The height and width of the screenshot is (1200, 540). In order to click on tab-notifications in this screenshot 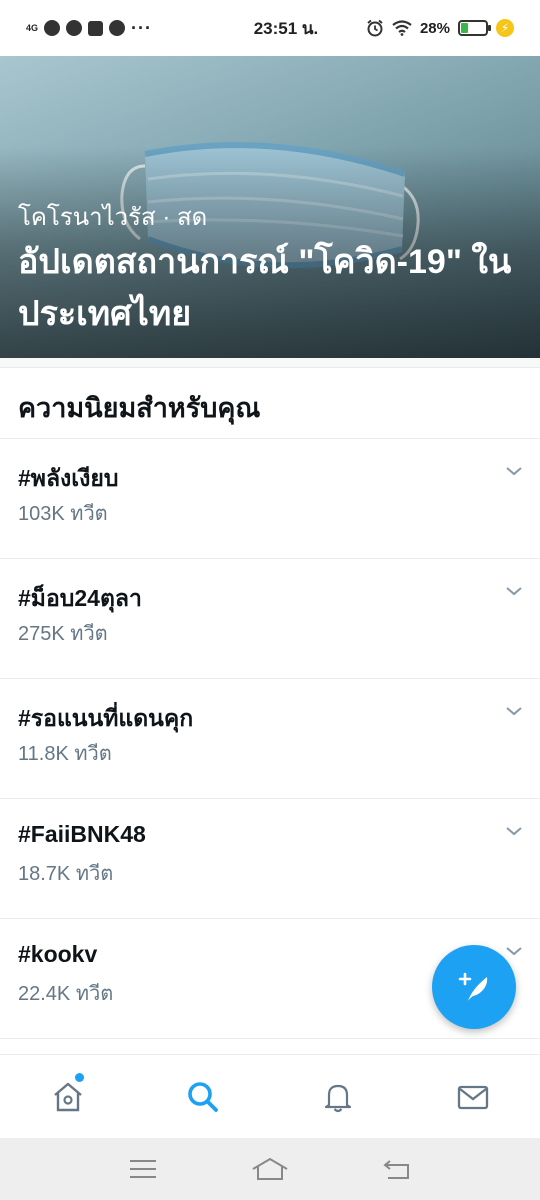, I will do `click(337, 1096)`.